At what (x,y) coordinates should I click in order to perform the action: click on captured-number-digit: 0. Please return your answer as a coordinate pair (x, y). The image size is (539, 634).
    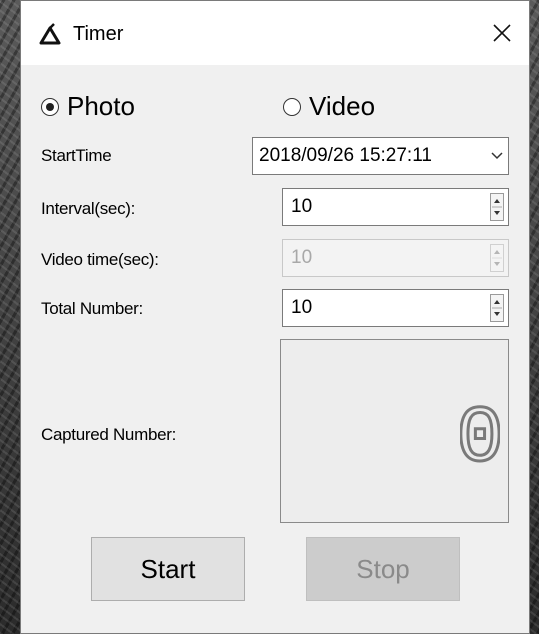
    Looking at the image, I should click on (480, 430).